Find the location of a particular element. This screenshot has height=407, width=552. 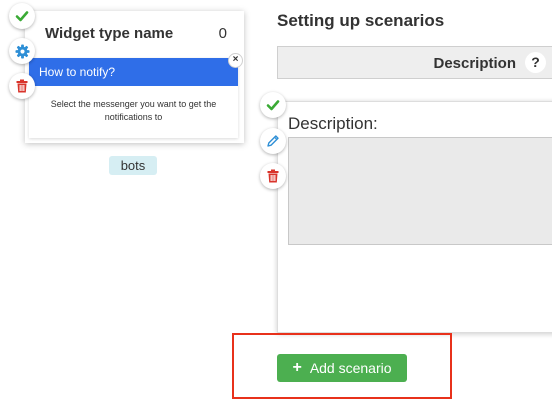

widget-count: 0 is located at coordinates (222, 33).